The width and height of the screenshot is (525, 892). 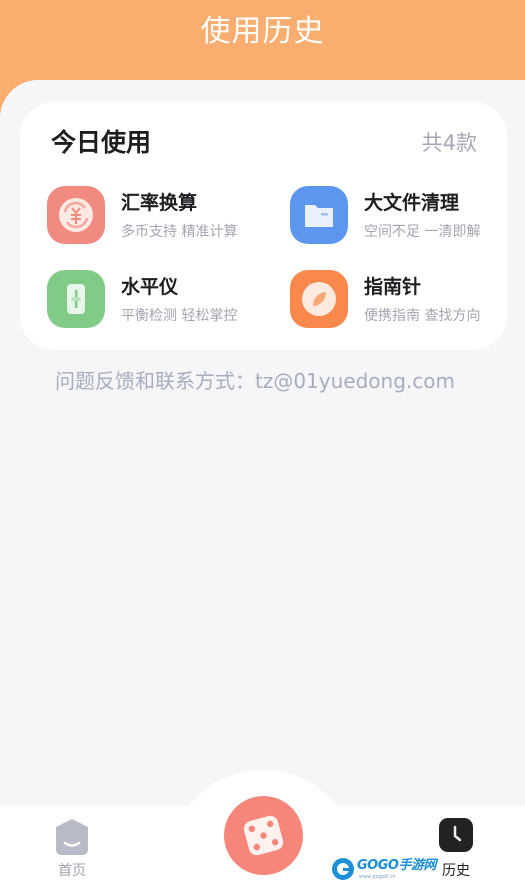 I want to click on tool-count: 共4款, so click(x=449, y=143).